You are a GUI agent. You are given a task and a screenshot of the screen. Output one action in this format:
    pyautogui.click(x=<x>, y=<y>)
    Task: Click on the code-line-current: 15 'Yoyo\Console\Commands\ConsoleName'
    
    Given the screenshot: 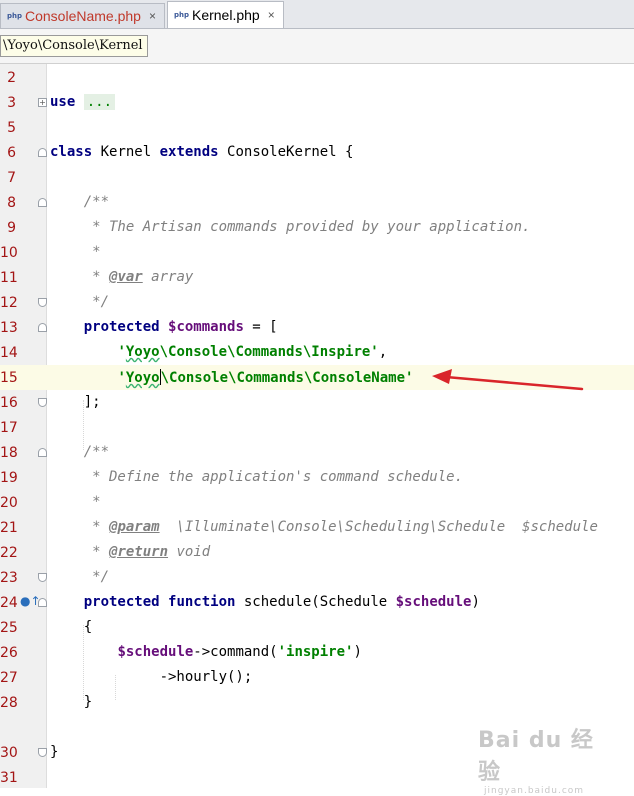 What is the action you would take?
    pyautogui.click(x=317, y=377)
    